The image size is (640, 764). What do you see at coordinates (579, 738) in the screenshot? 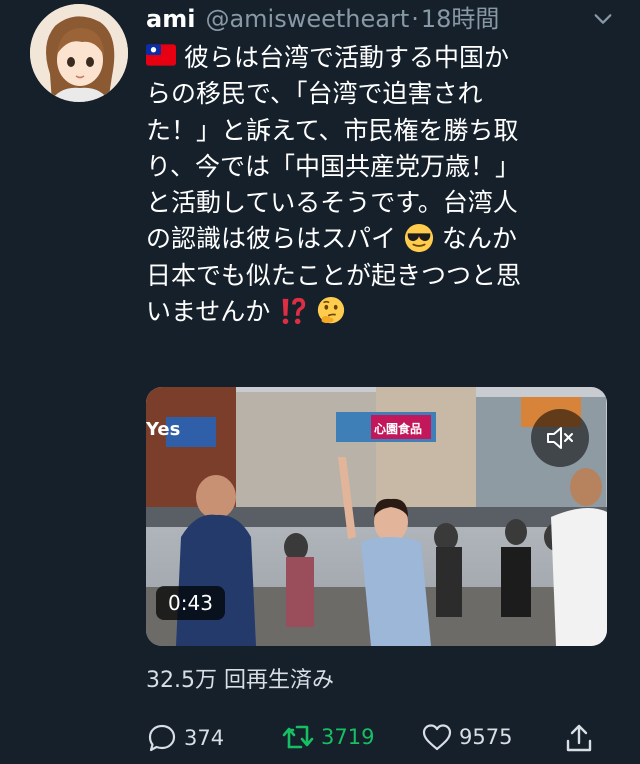
I see `share-icon` at bounding box center [579, 738].